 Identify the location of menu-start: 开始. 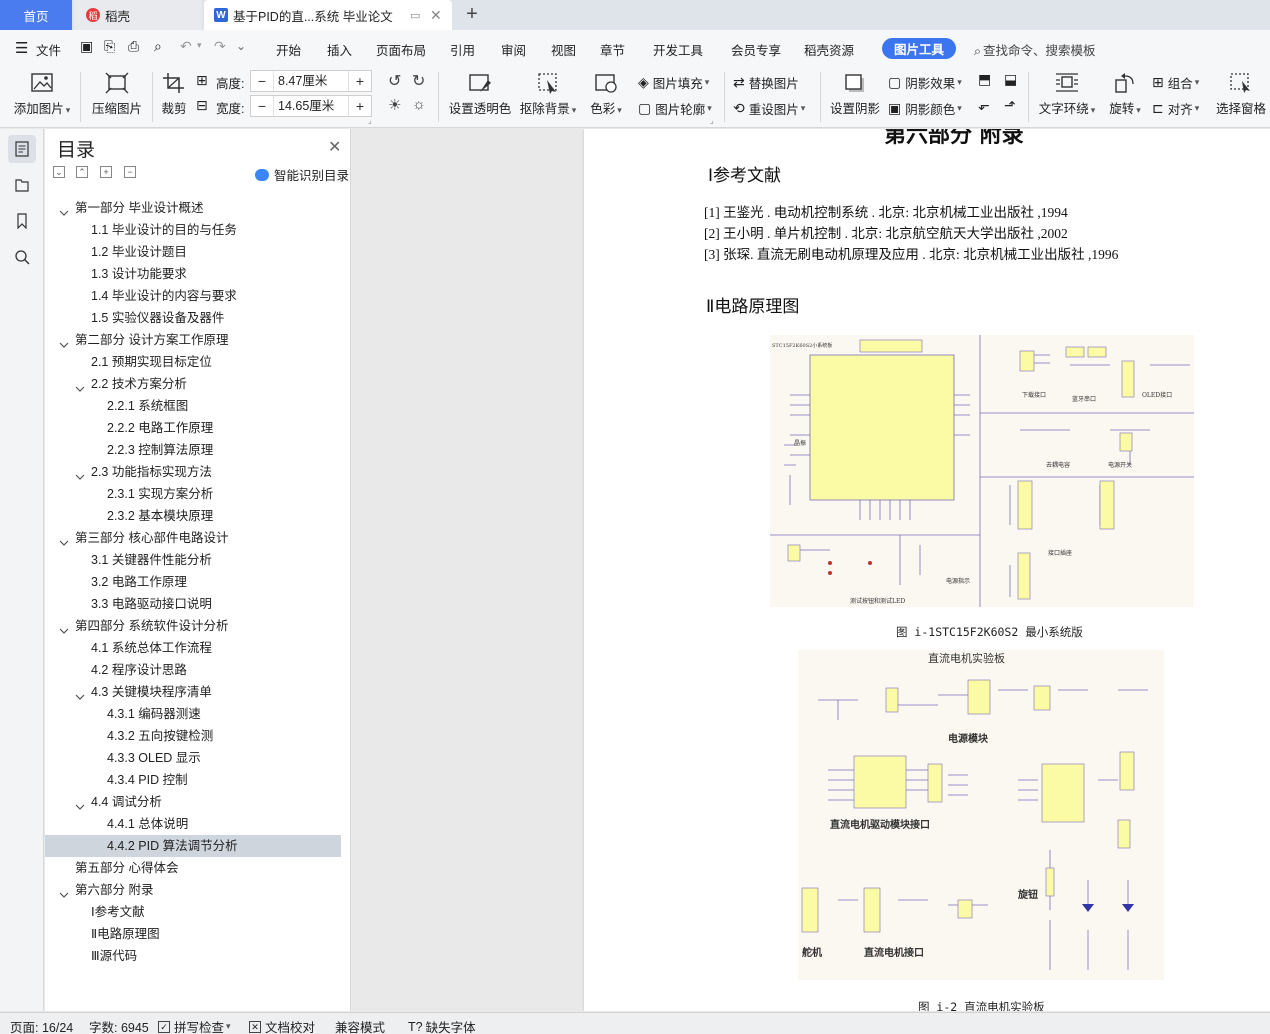
(288, 49).